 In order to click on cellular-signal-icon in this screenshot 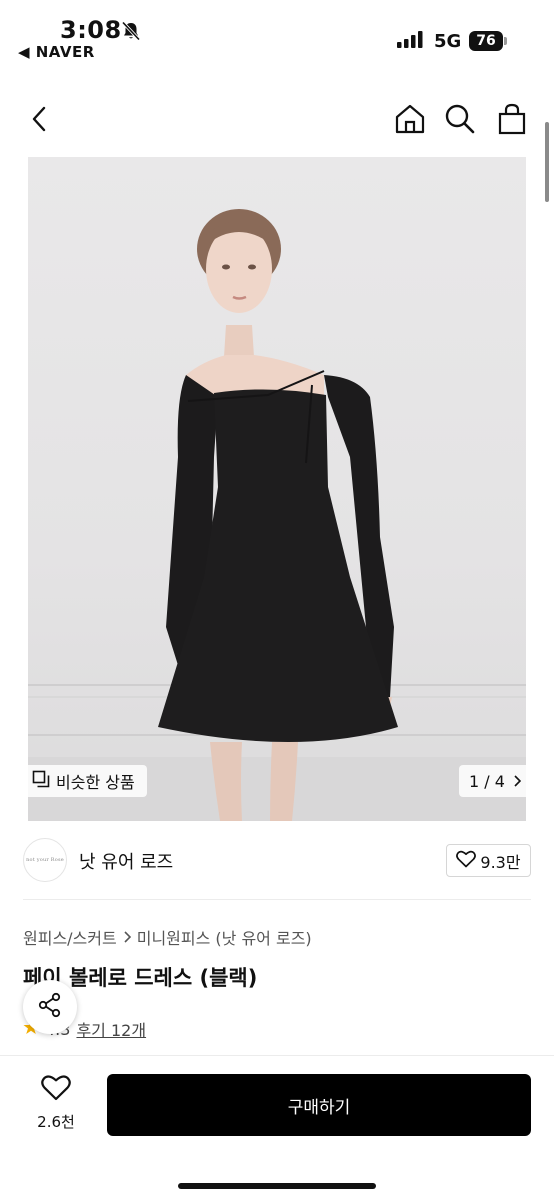, I will do `click(410, 42)`.